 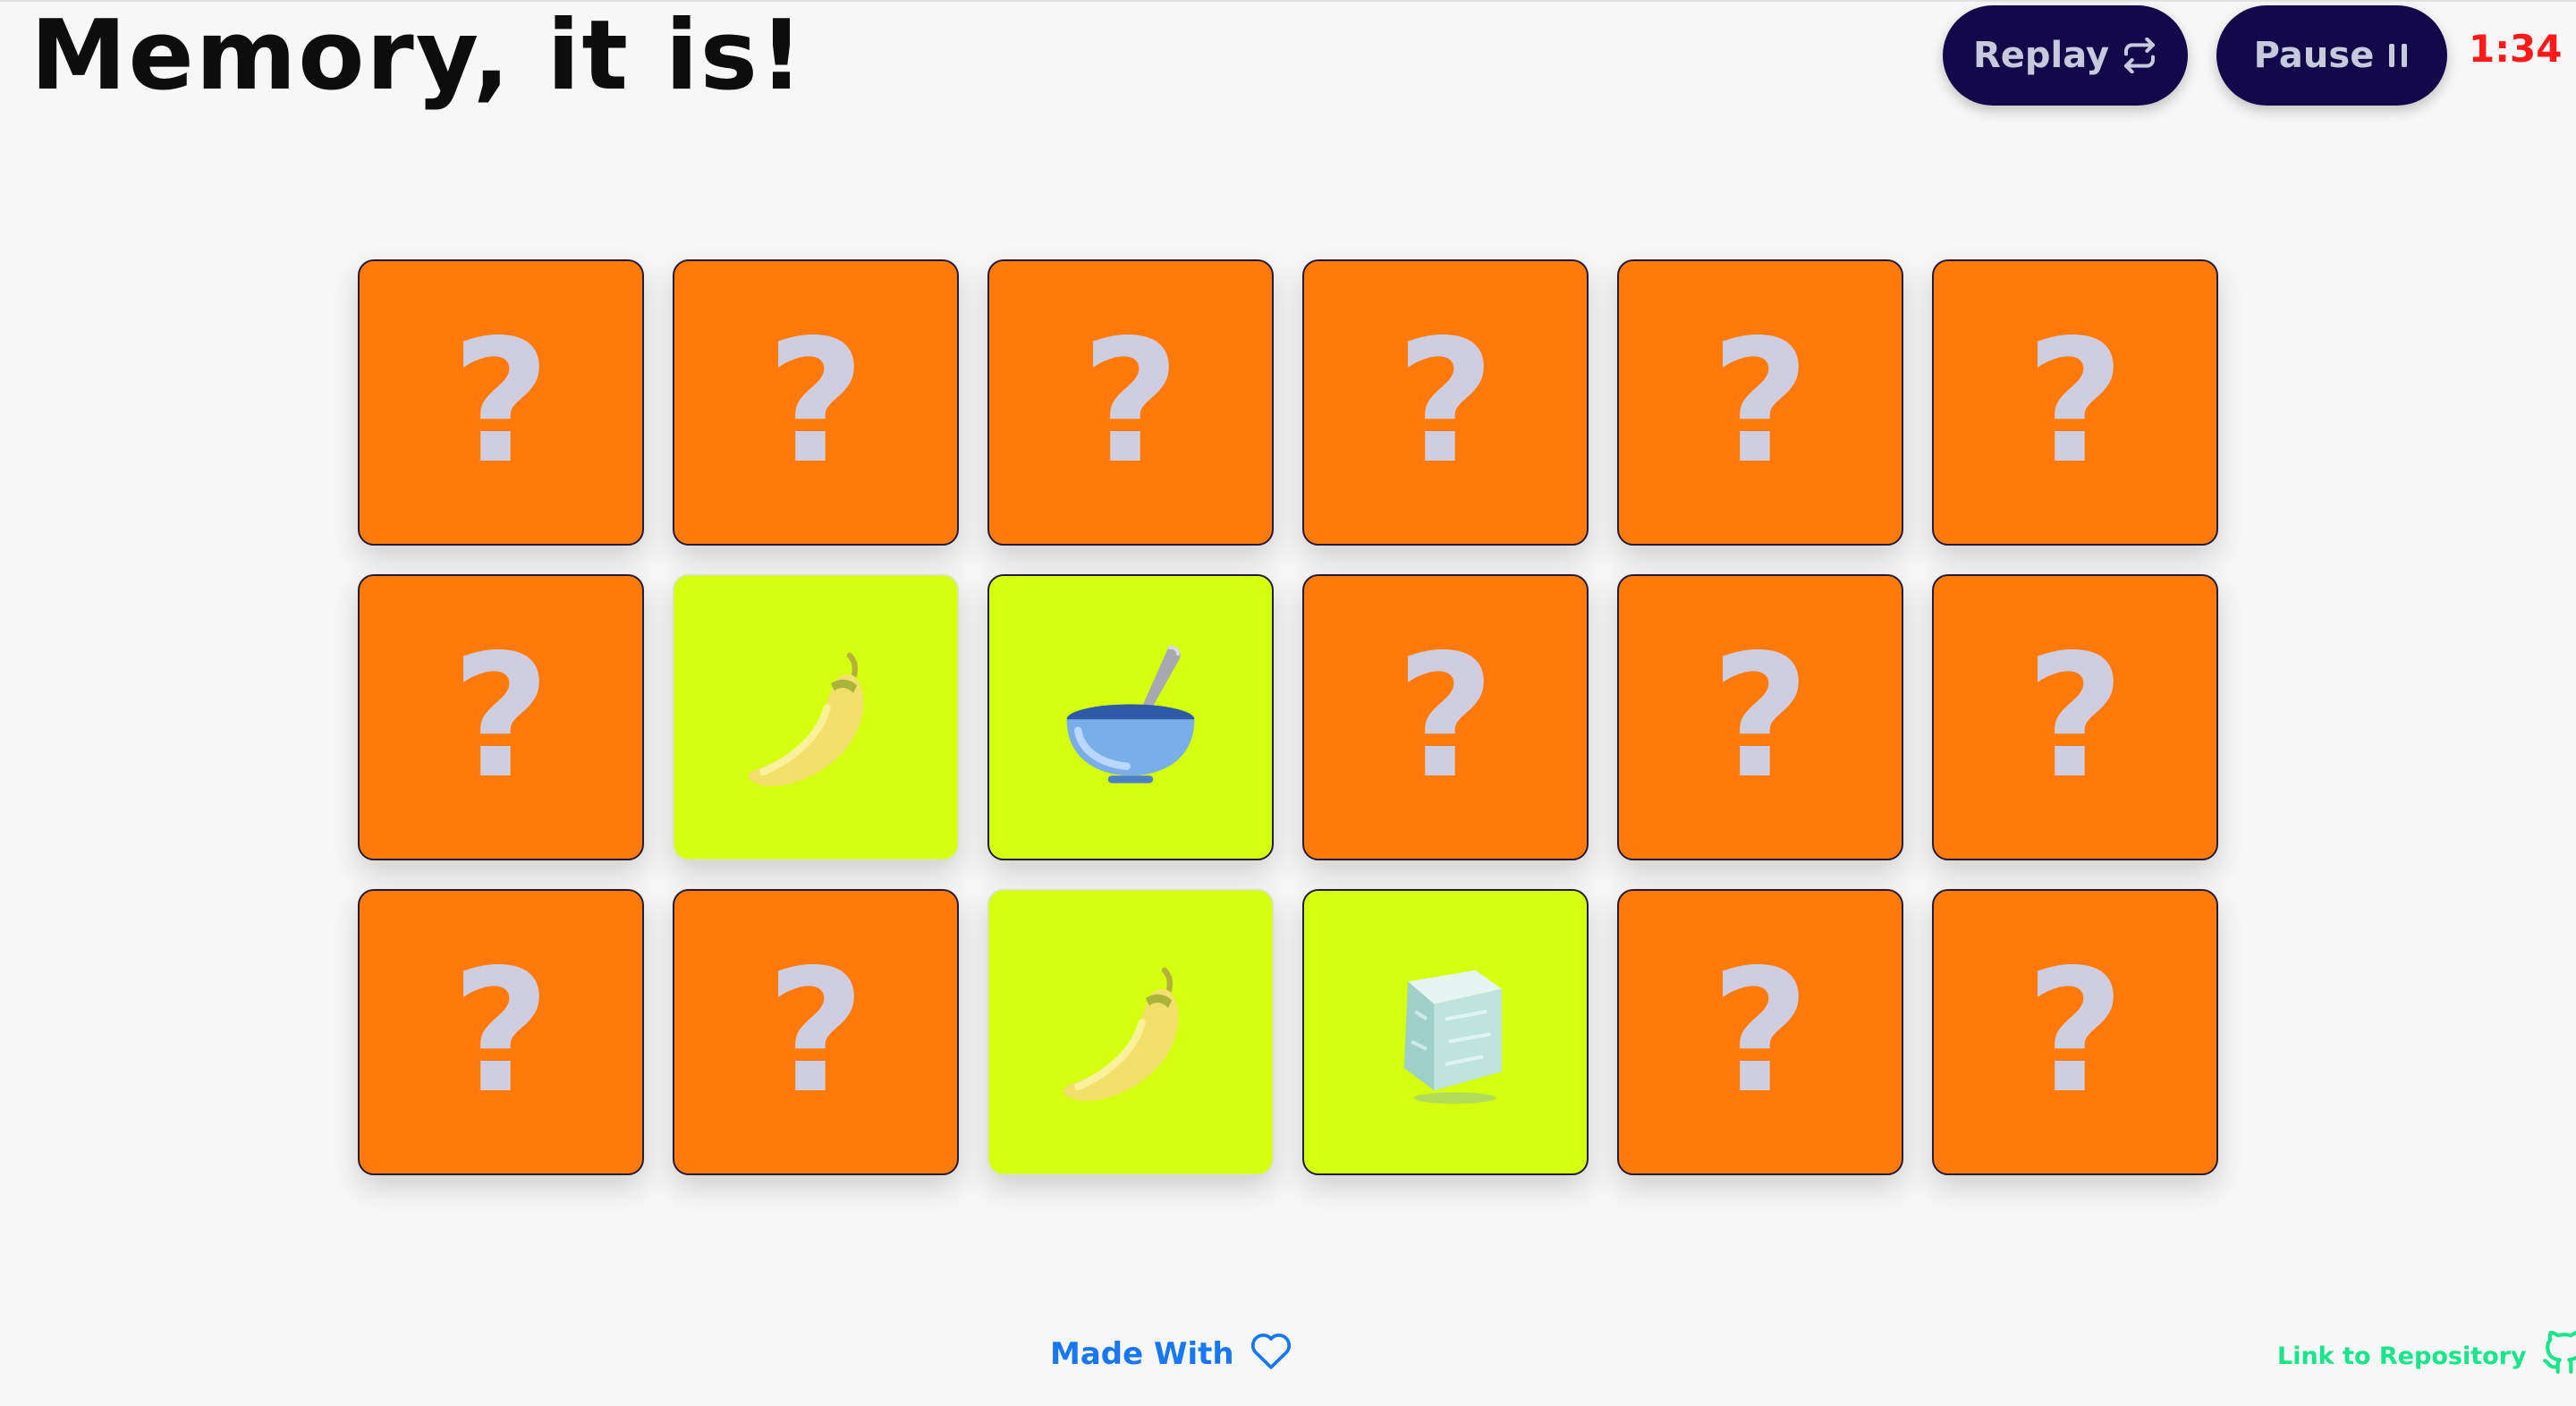 I want to click on replay-button: Replay, so click(x=2065, y=56).